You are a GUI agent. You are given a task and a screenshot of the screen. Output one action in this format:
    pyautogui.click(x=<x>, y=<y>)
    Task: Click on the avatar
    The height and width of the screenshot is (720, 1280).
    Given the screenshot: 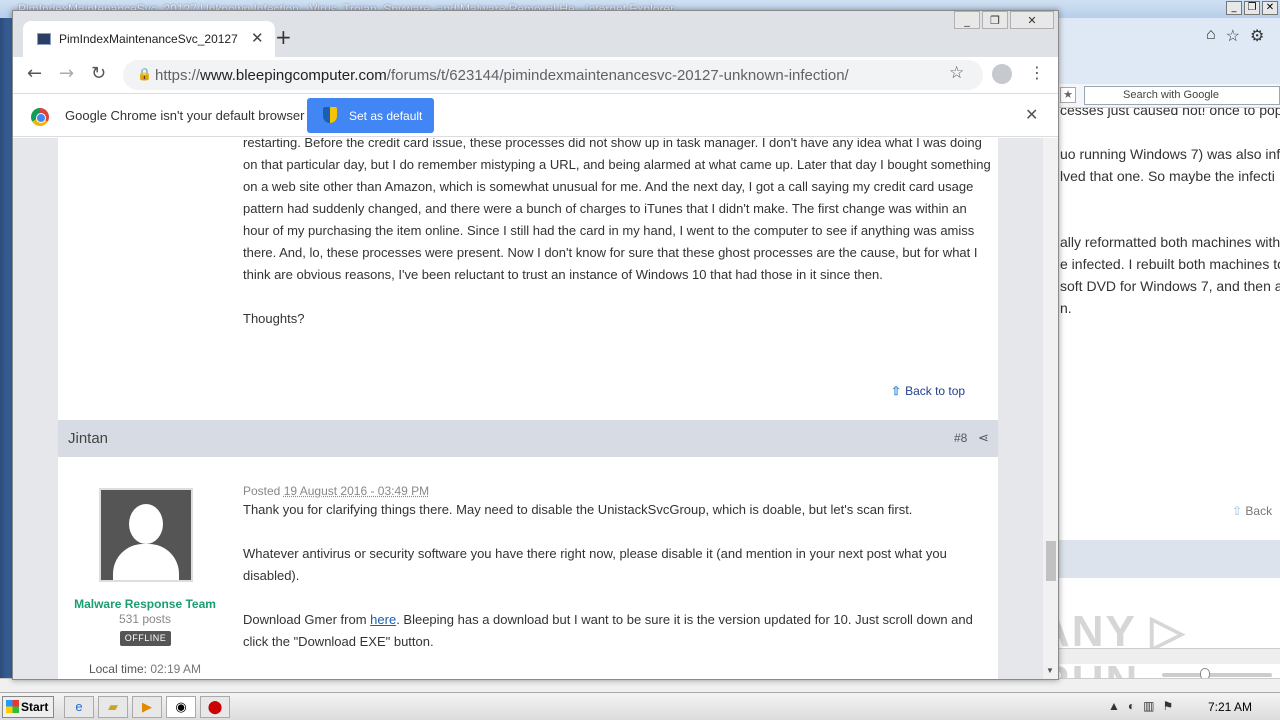 What is the action you would take?
    pyautogui.click(x=146, y=535)
    